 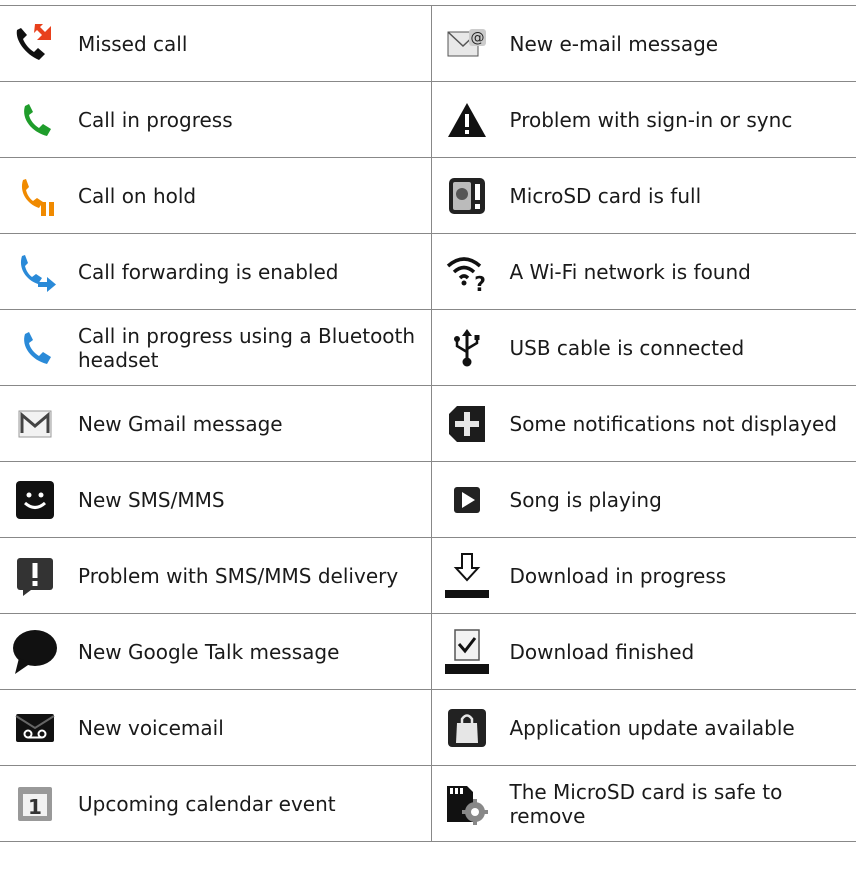 What do you see at coordinates (467, 804) in the screenshot?
I see `sd-safe-remove-icon` at bounding box center [467, 804].